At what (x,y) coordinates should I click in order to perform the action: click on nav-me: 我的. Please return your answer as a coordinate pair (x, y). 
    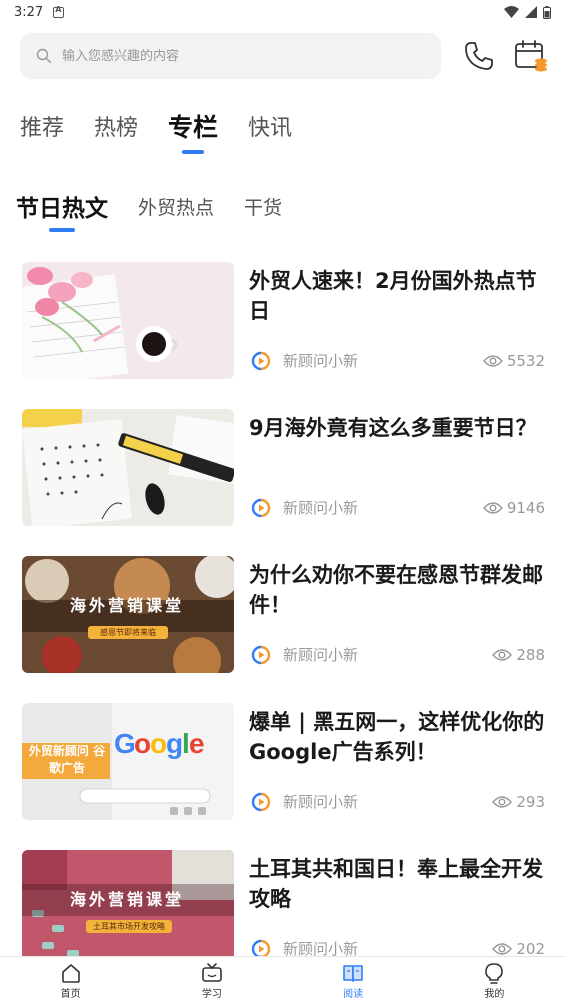
    Looking at the image, I should click on (494, 980).